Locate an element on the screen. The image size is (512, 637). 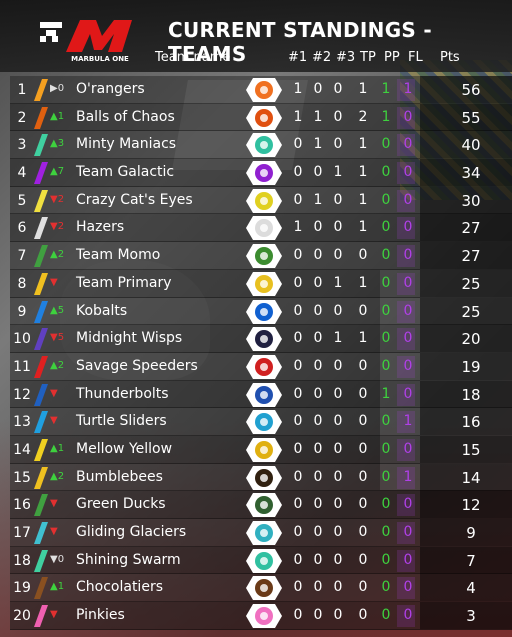
points: 20 is located at coordinates (471, 339).